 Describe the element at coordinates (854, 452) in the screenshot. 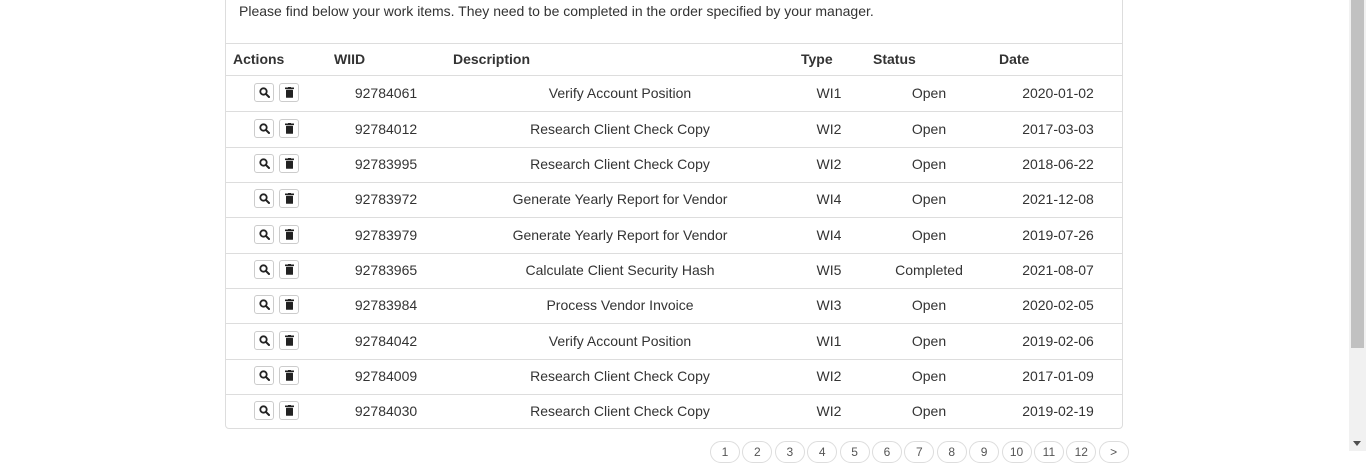

I see `pagination-page-button: 5` at that location.